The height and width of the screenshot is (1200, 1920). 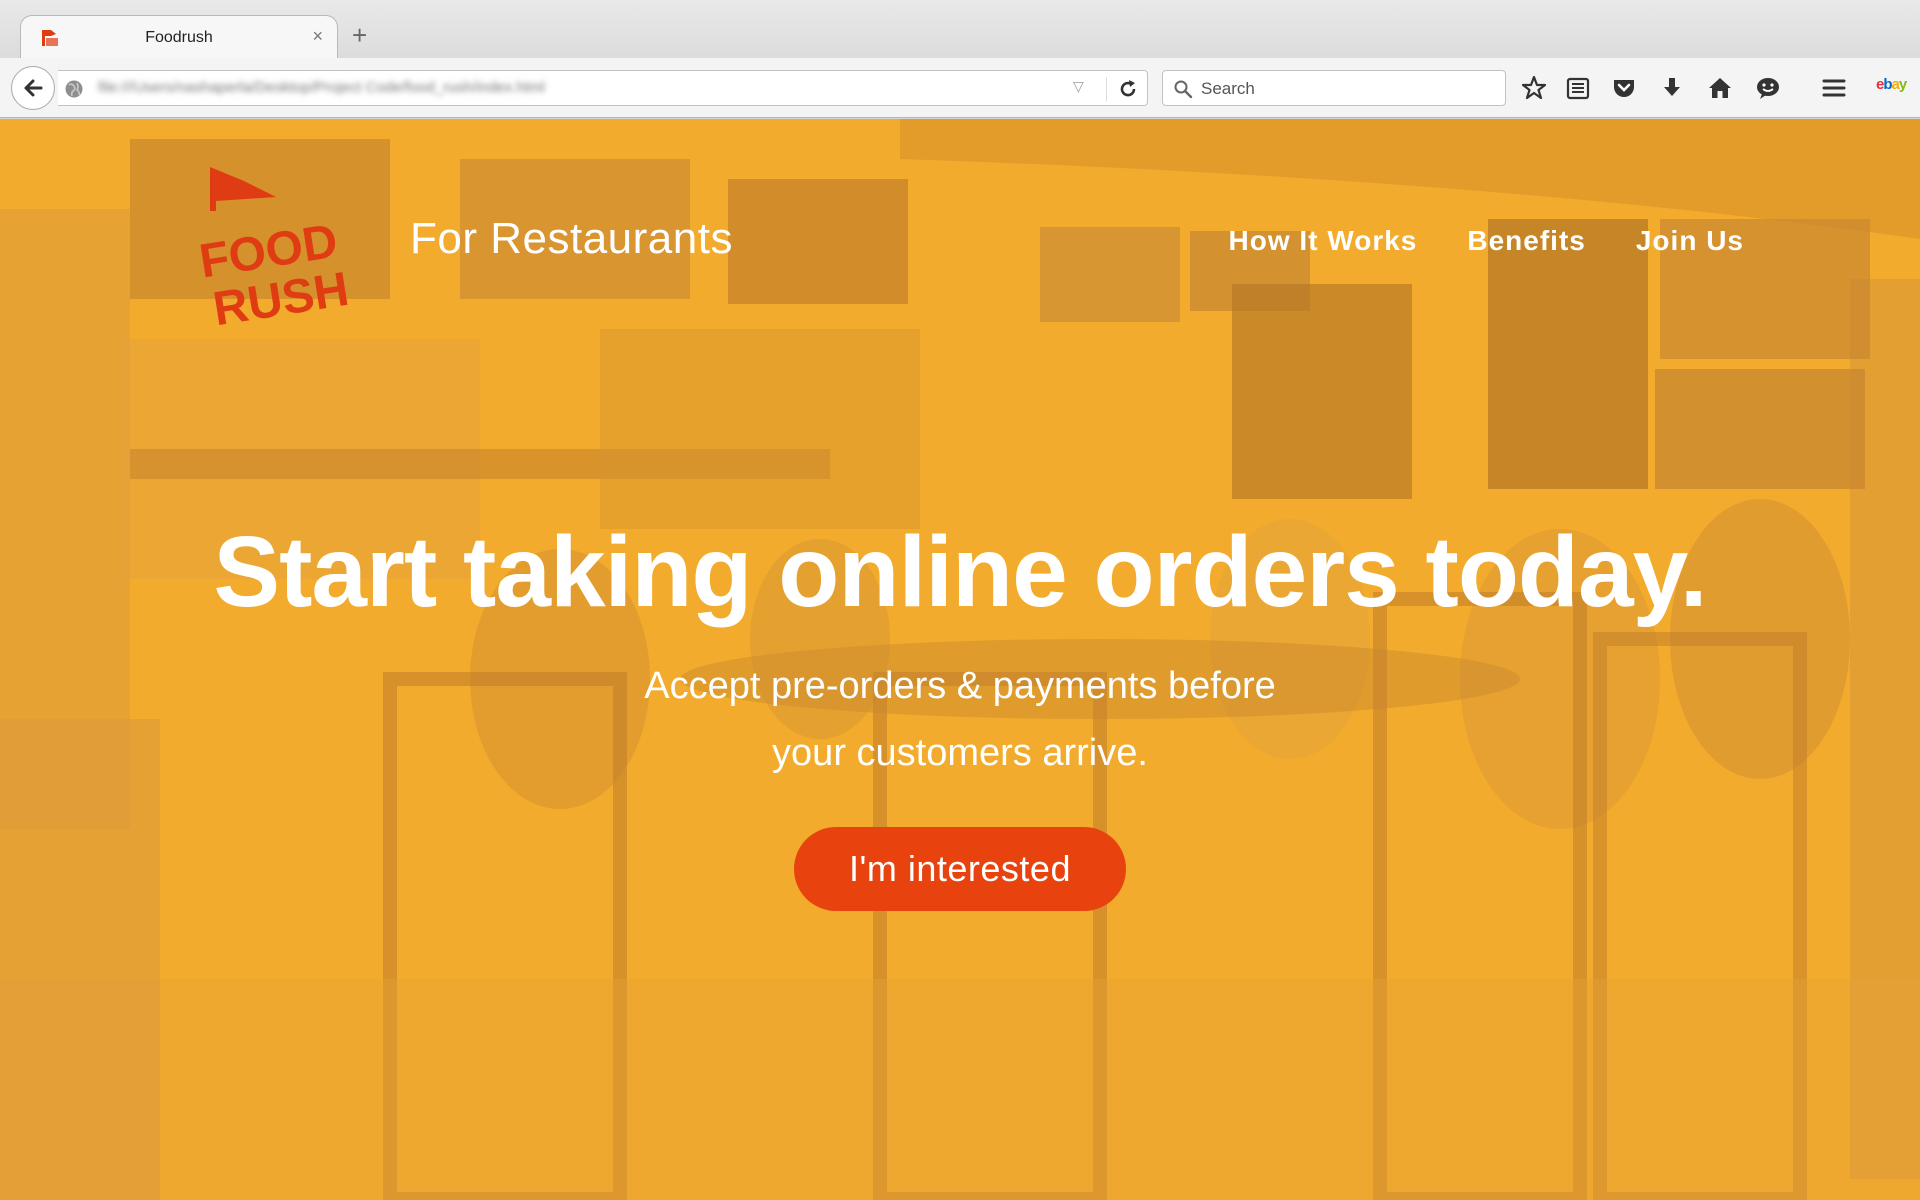 I want to click on search-icon, so click(x=1183, y=89).